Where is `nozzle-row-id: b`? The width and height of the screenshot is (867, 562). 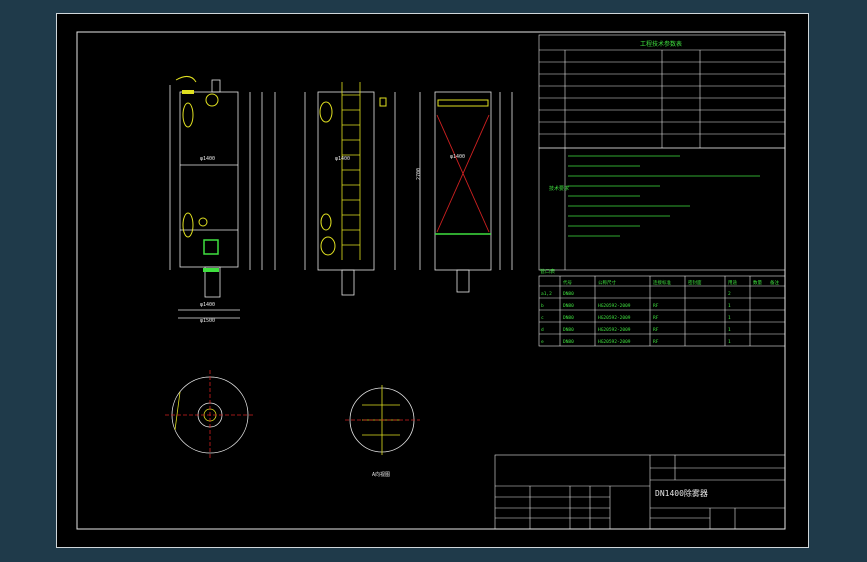
nozzle-row-id: b is located at coordinates (542, 306).